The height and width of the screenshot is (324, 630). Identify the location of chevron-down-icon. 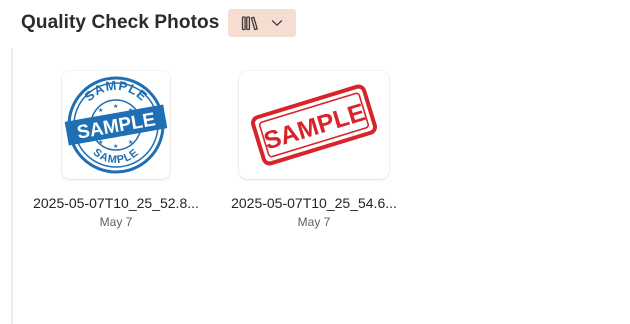
(277, 23).